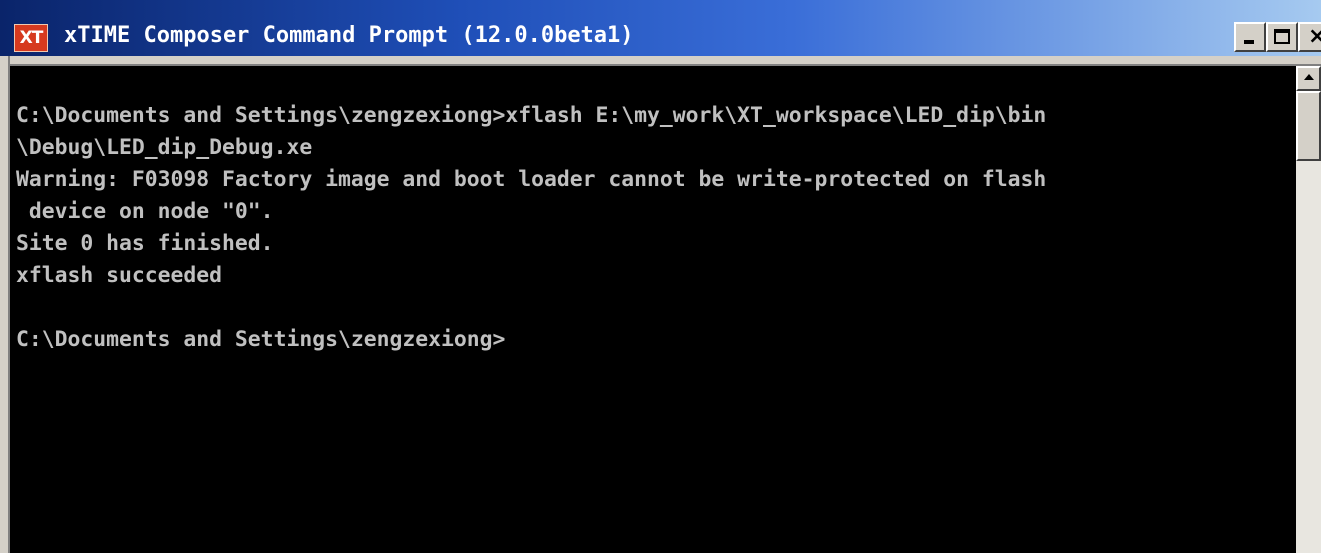  I want to click on maximize-button, so click(1282, 37).